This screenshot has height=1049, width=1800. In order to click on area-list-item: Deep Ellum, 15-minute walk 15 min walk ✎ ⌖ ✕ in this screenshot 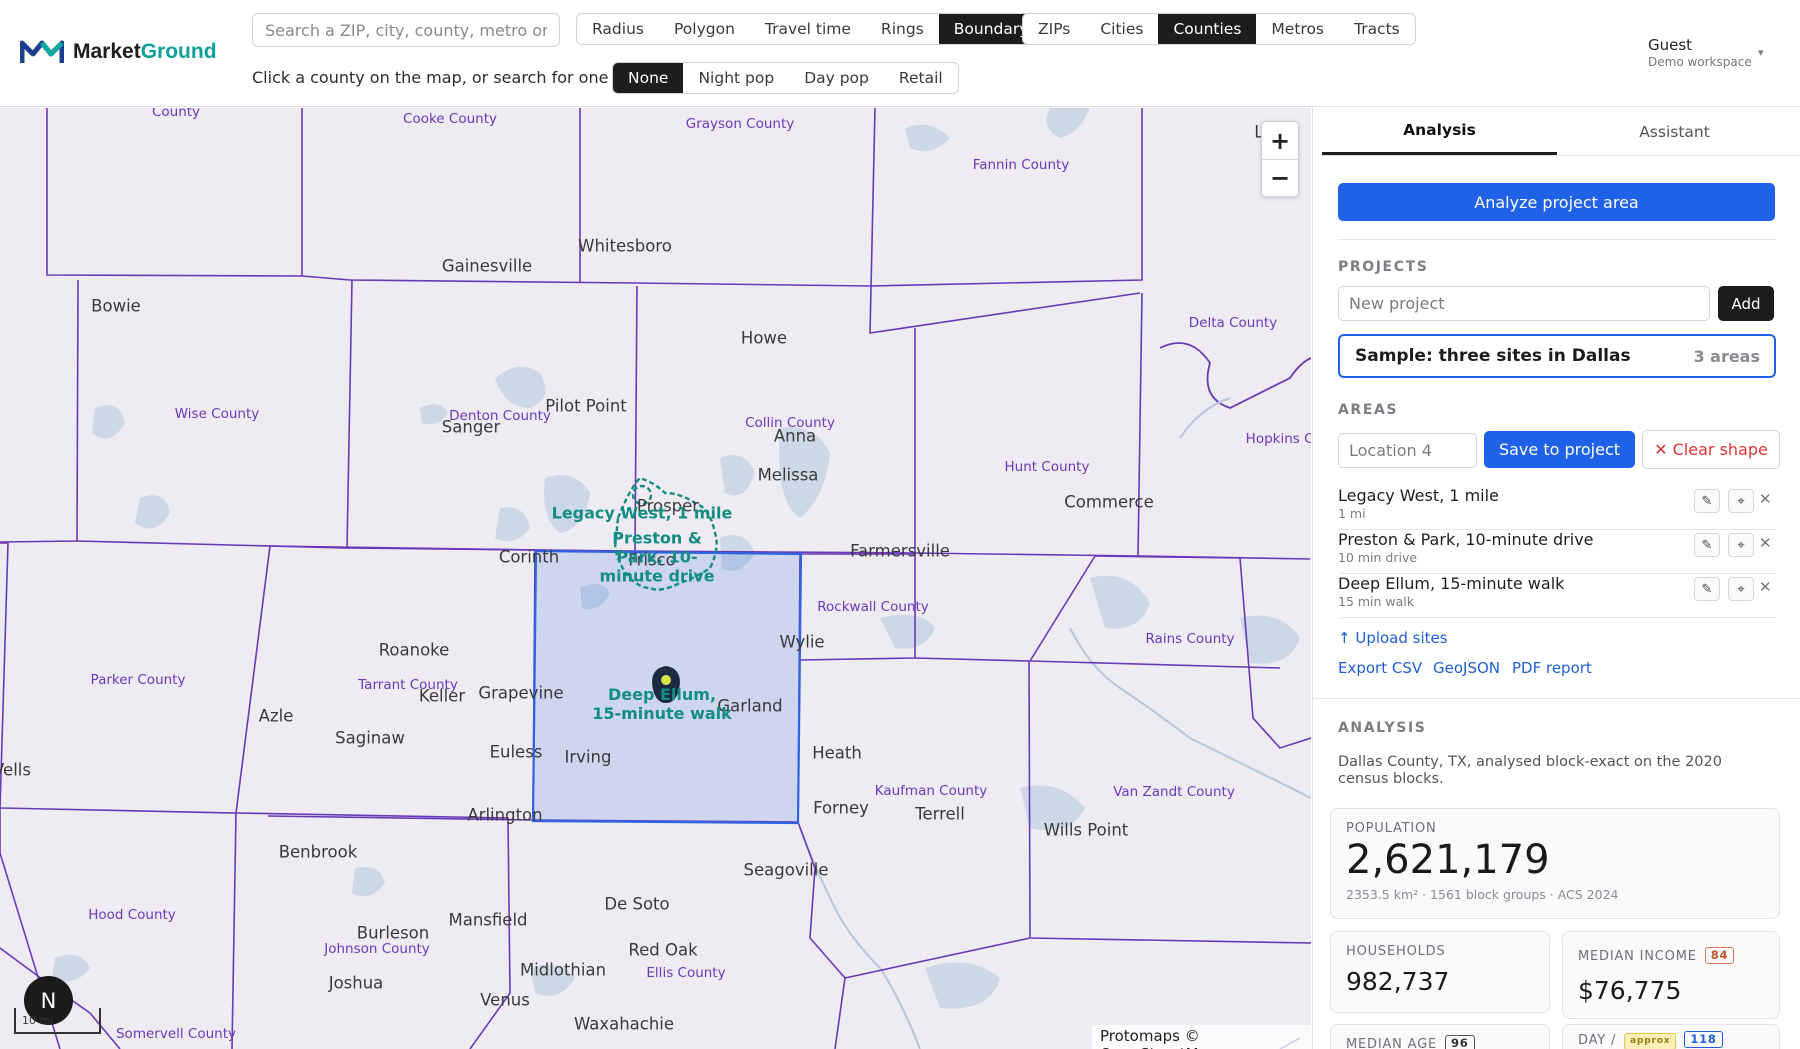, I will do `click(1557, 596)`.